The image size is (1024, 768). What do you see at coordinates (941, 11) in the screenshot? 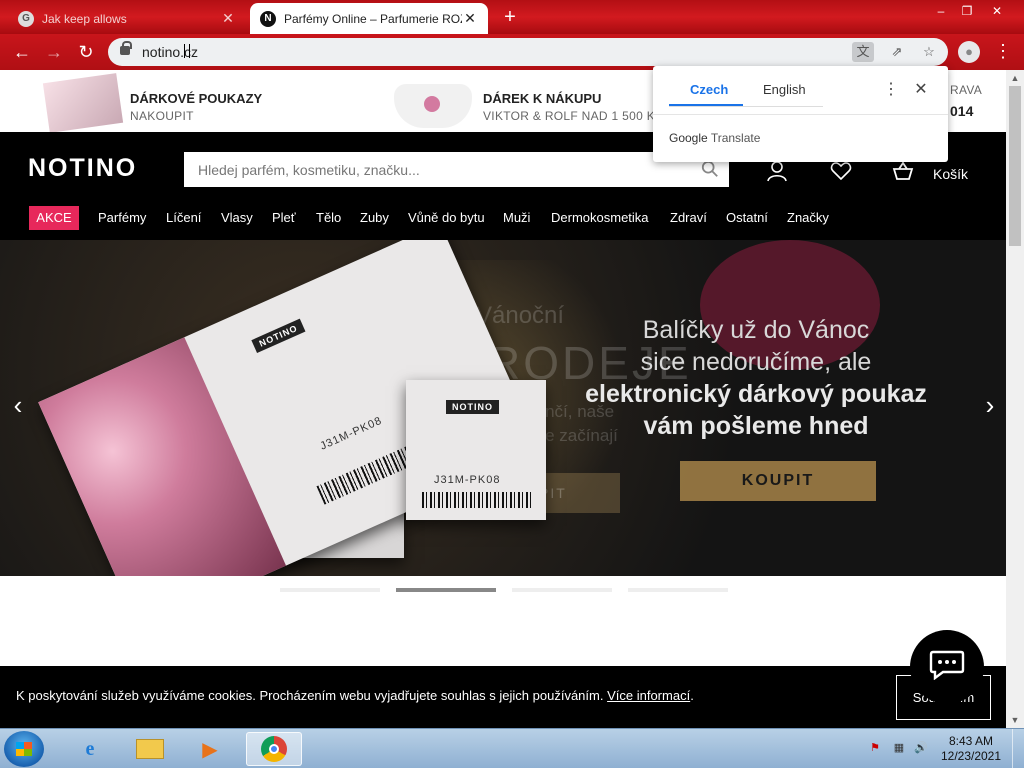
I see `minimize-icon: –` at bounding box center [941, 11].